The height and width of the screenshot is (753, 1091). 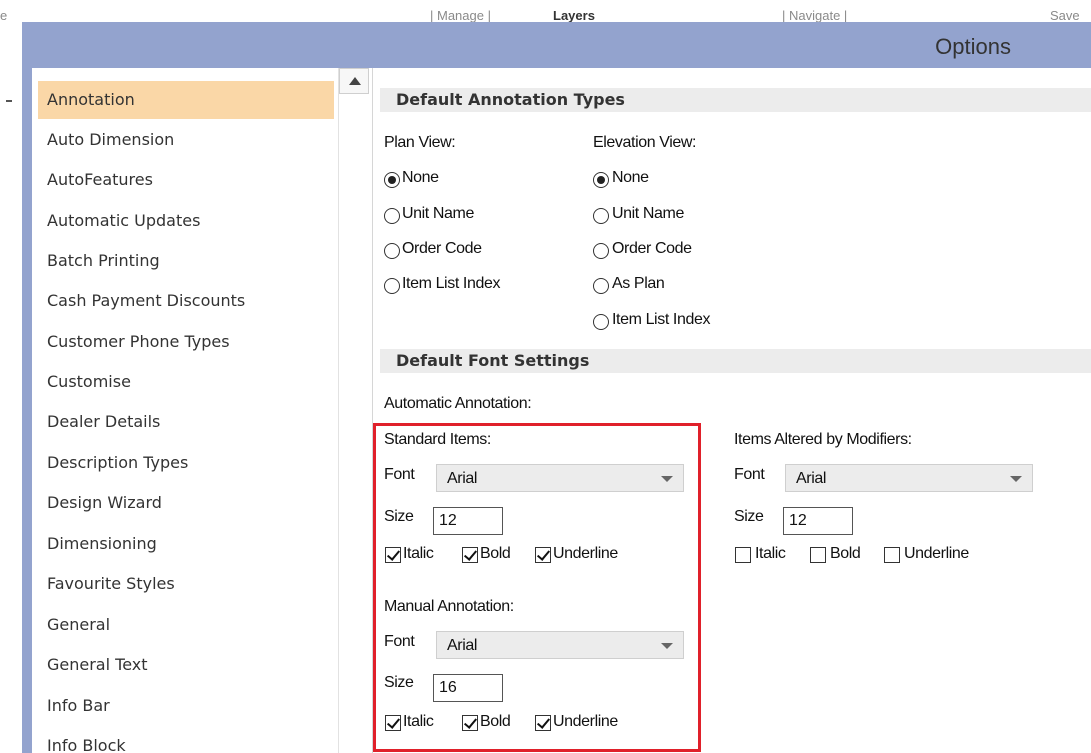 What do you see at coordinates (186, 382) in the screenshot?
I see `category-item-customise: Customise` at bounding box center [186, 382].